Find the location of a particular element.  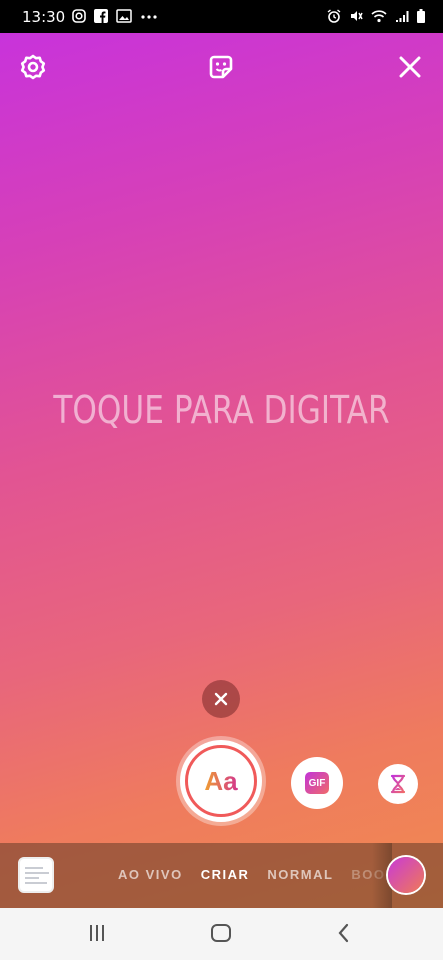

gif-label: GIF is located at coordinates (317, 783).